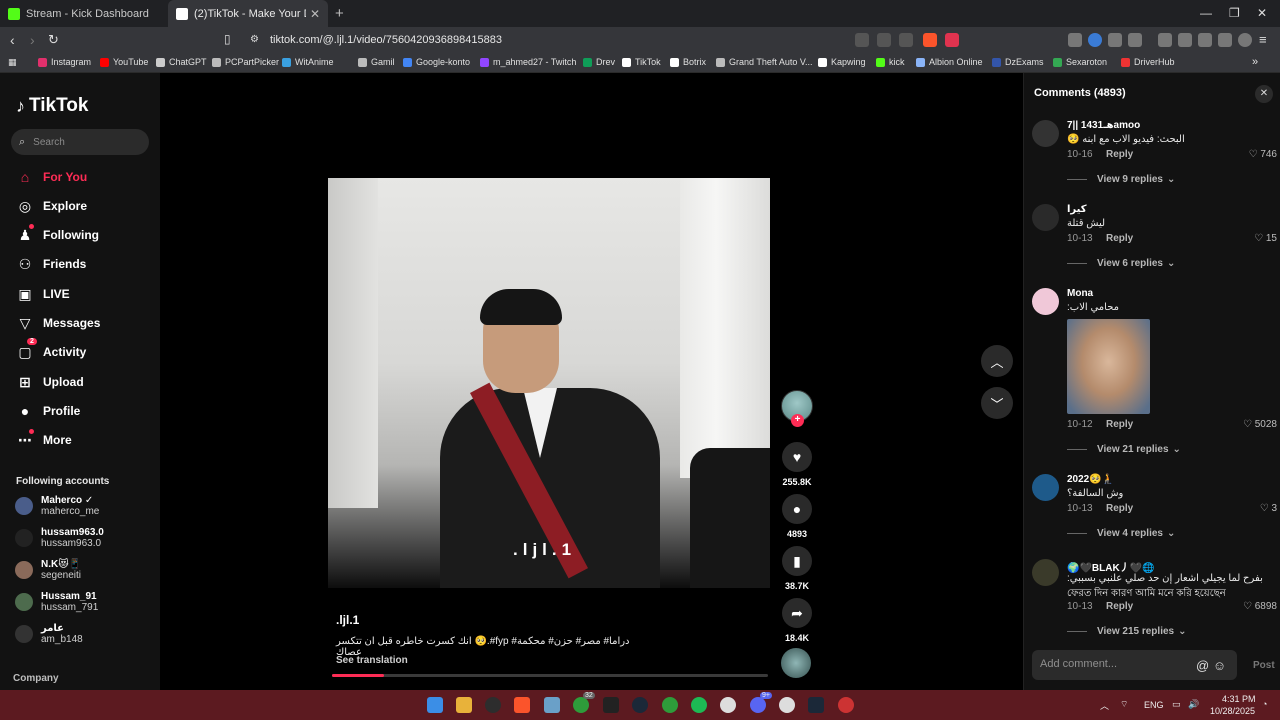 The image size is (1280, 720). I want to click on commenter-name: كيرا, so click(1077, 209).